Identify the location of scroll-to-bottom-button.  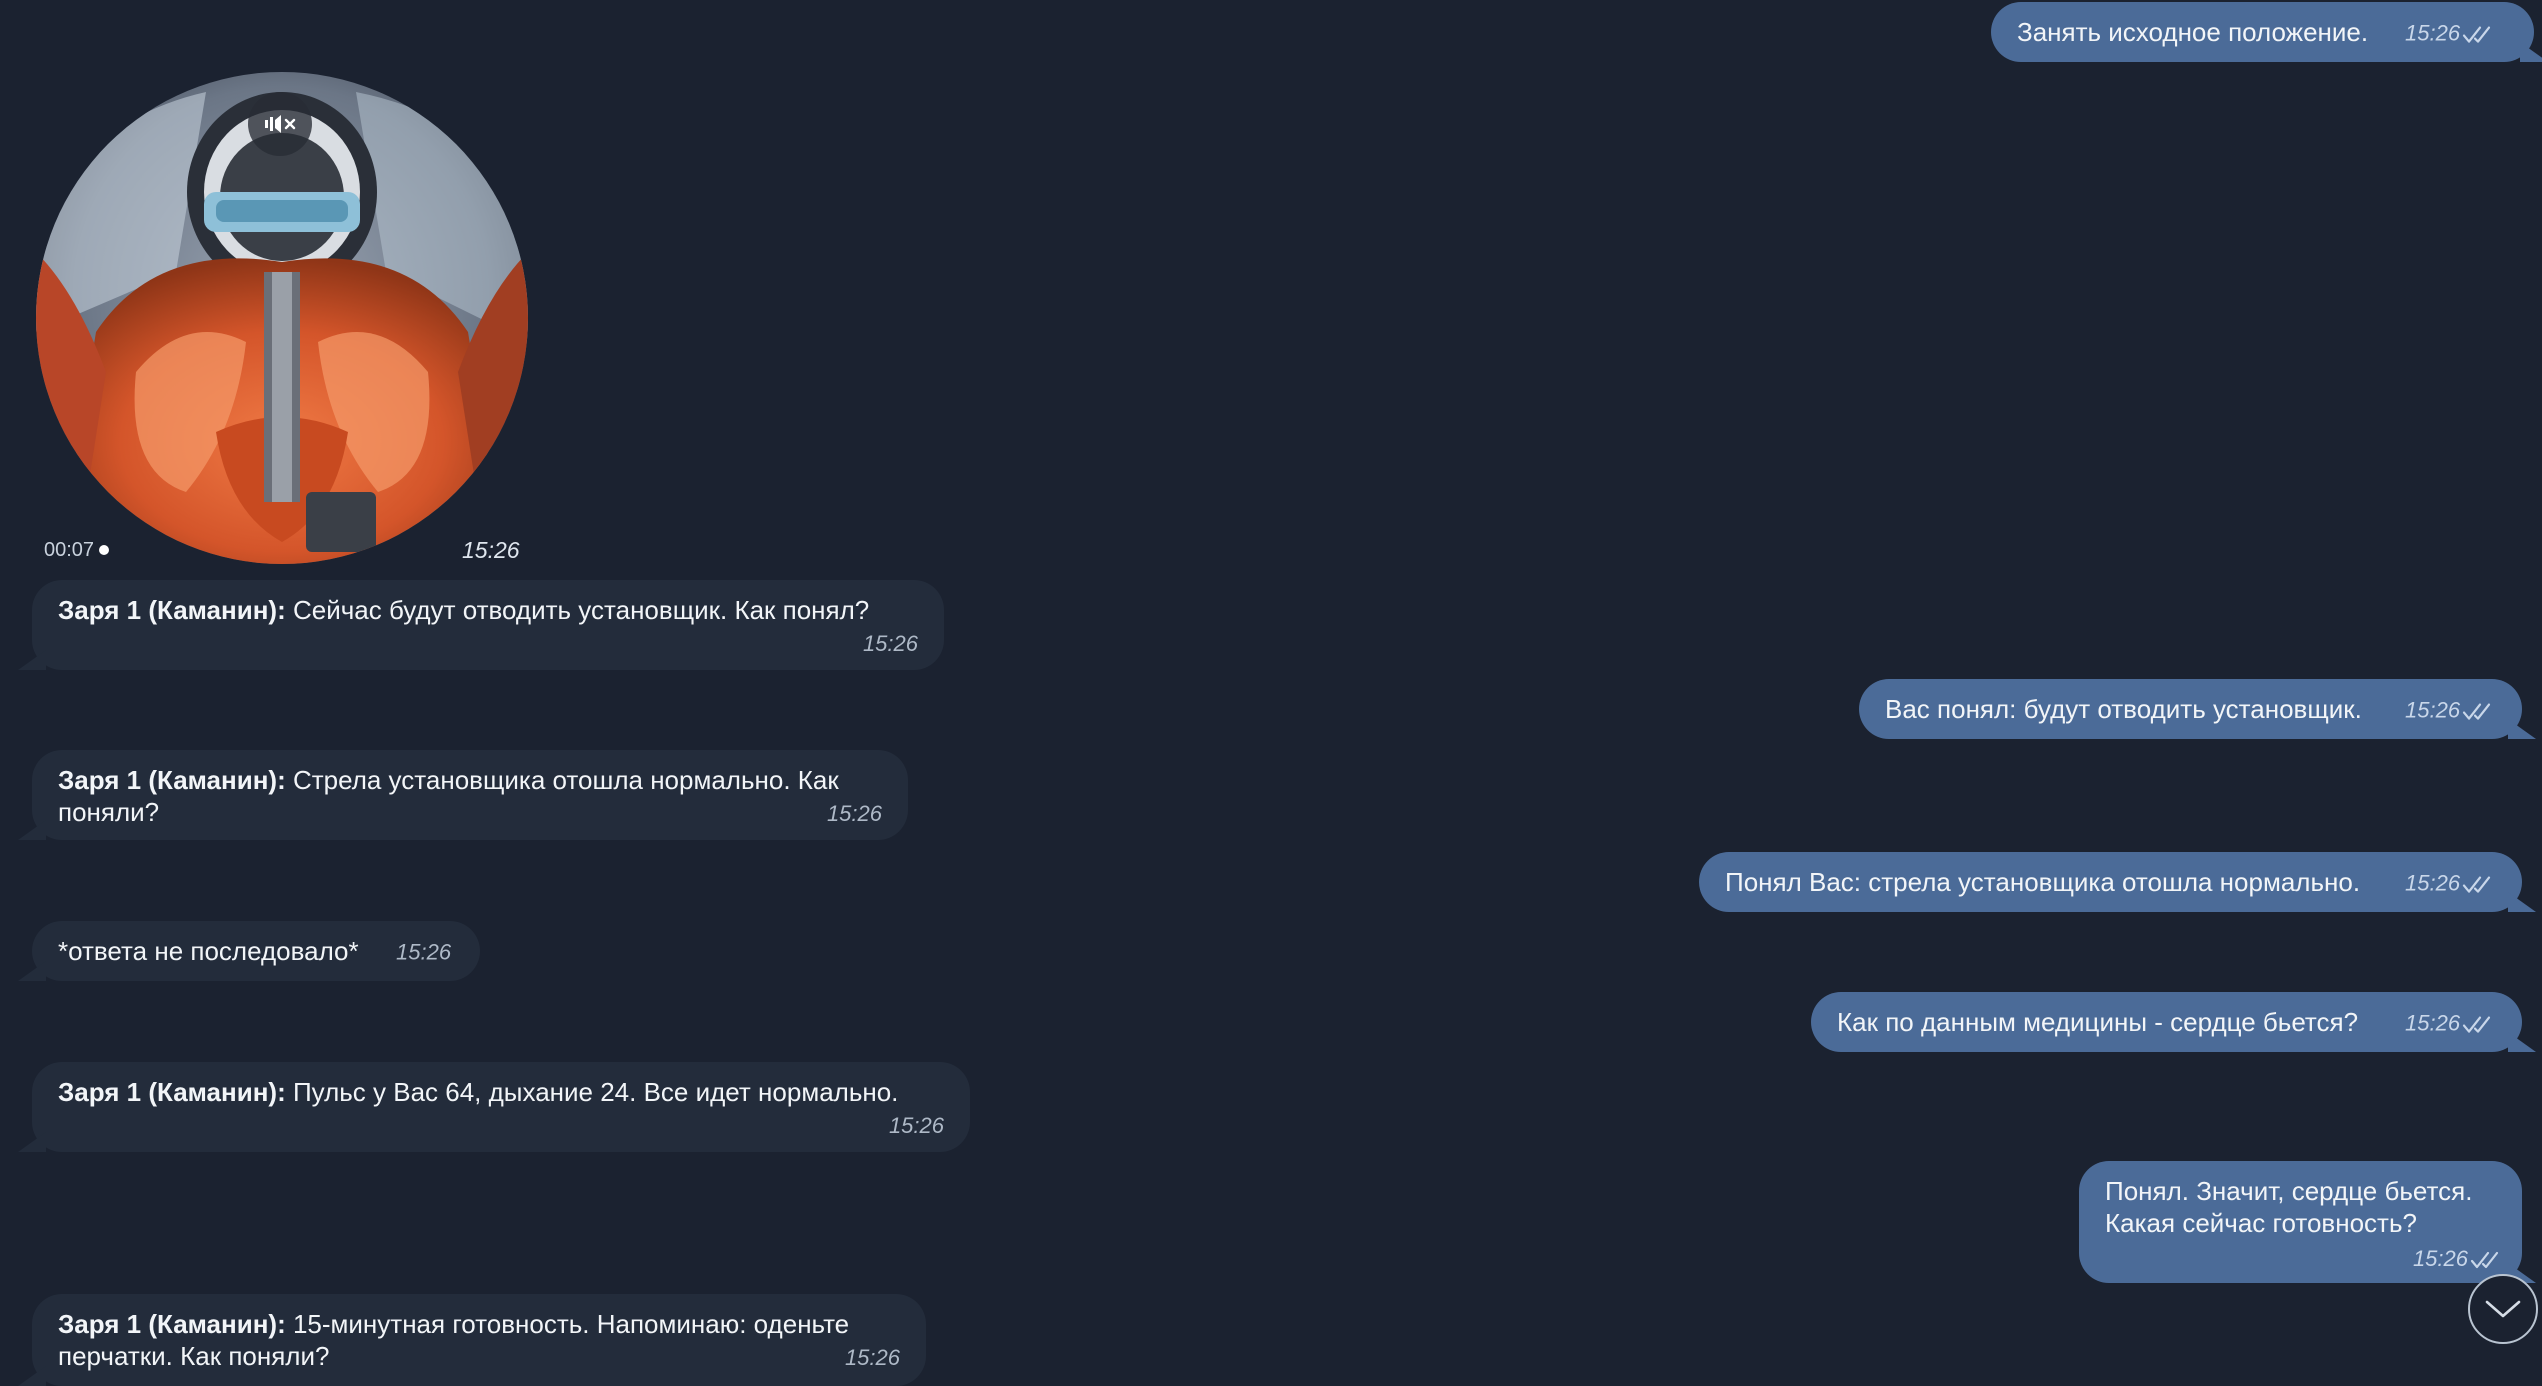
(2503, 1309).